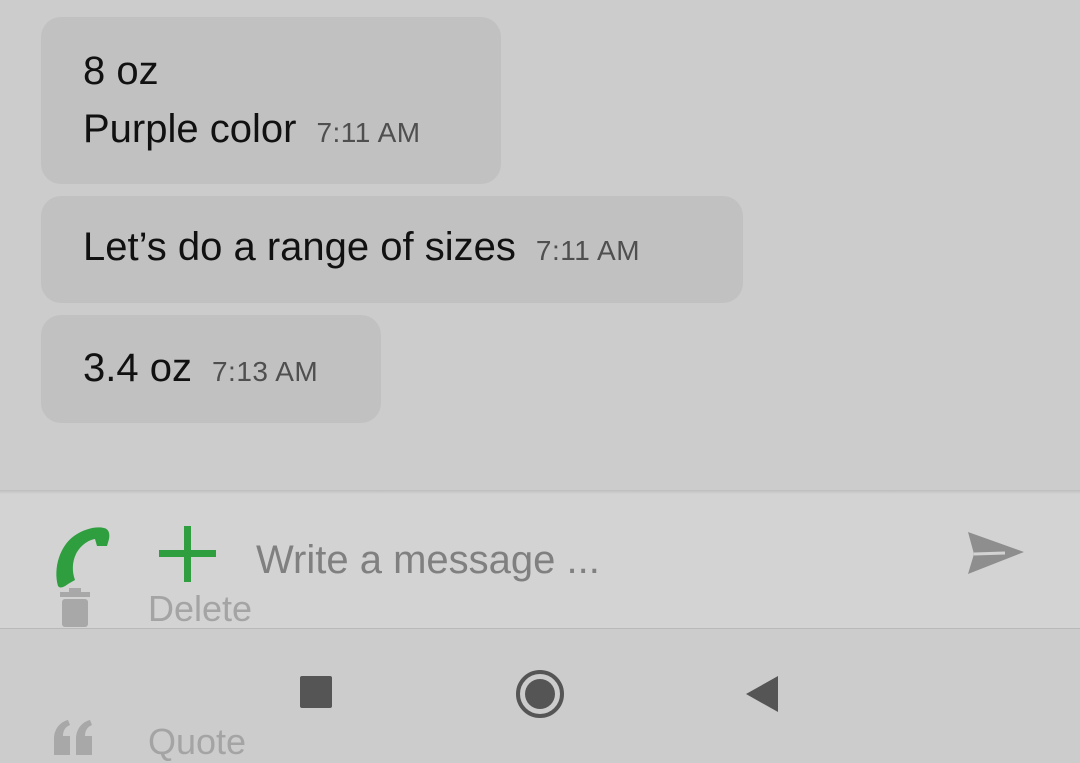 This screenshot has width=1080, height=763. I want to click on message-text-line: 3.4 oz, so click(137, 368).